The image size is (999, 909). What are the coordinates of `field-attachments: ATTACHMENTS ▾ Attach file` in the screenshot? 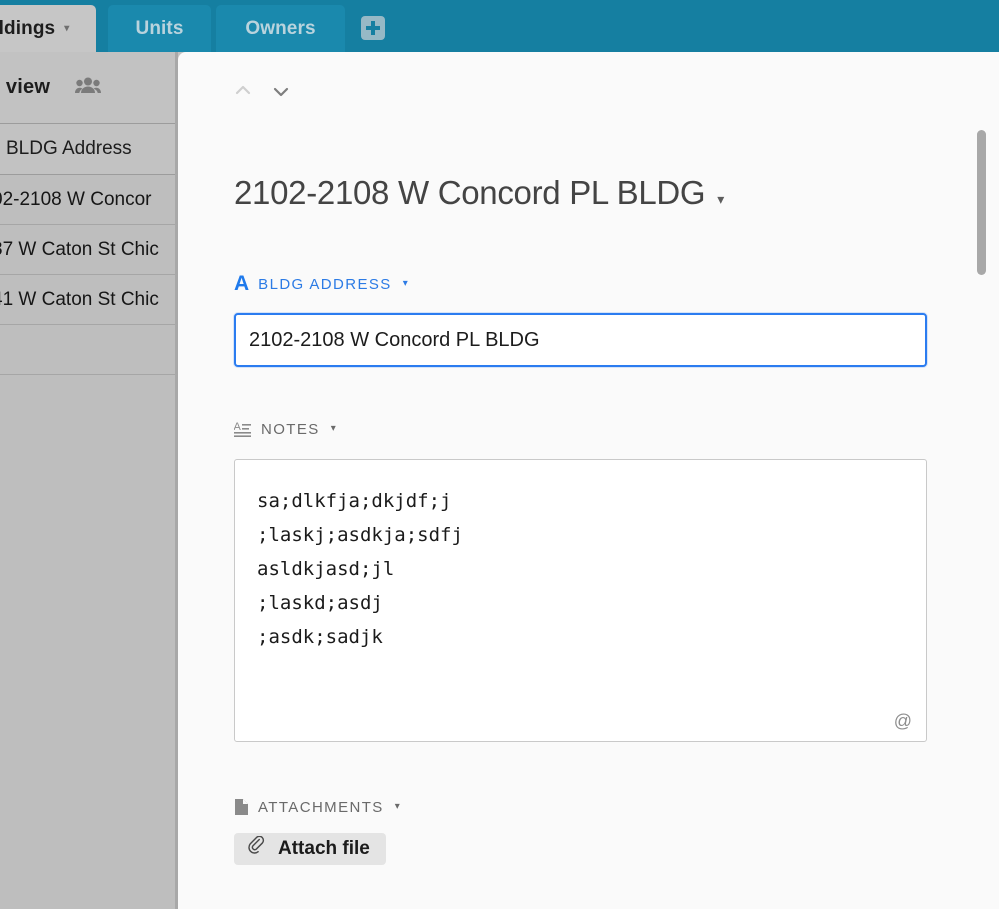 It's located at (584, 831).